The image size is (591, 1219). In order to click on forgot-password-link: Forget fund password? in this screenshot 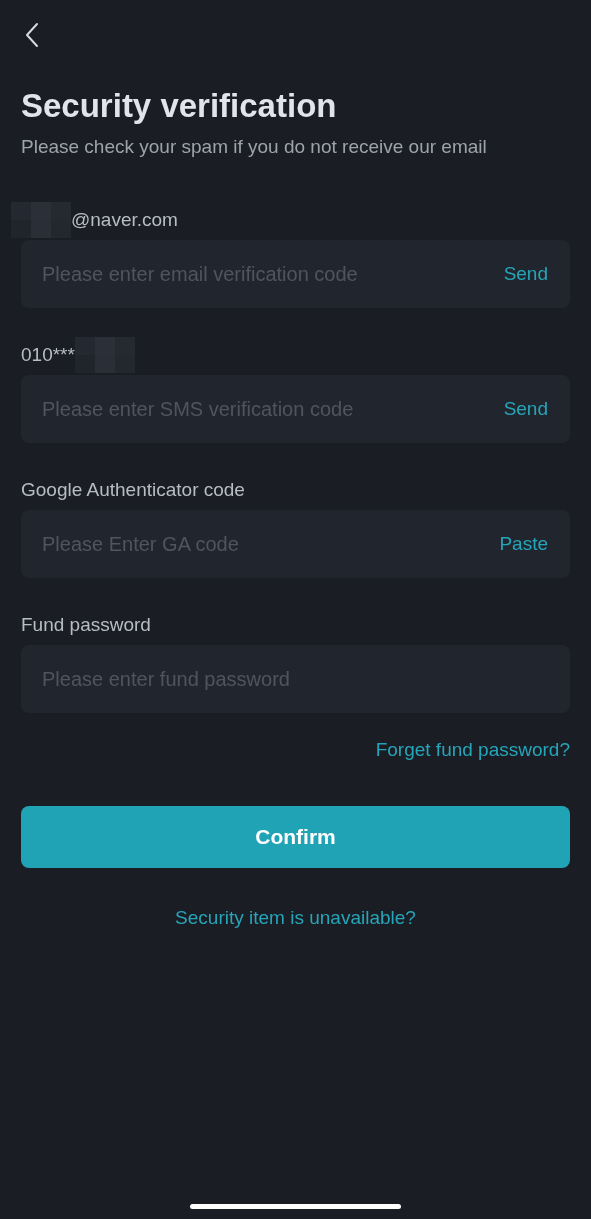, I will do `click(472, 750)`.